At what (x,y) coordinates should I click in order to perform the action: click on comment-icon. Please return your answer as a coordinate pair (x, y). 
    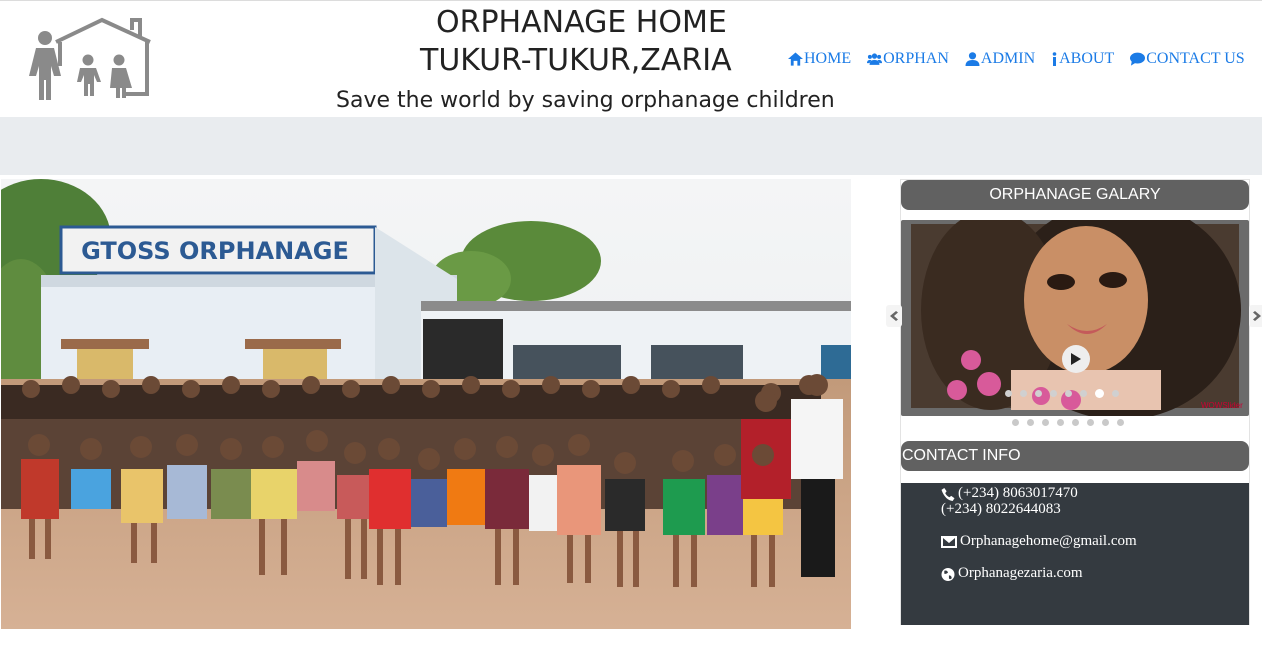
    Looking at the image, I should click on (1138, 59).